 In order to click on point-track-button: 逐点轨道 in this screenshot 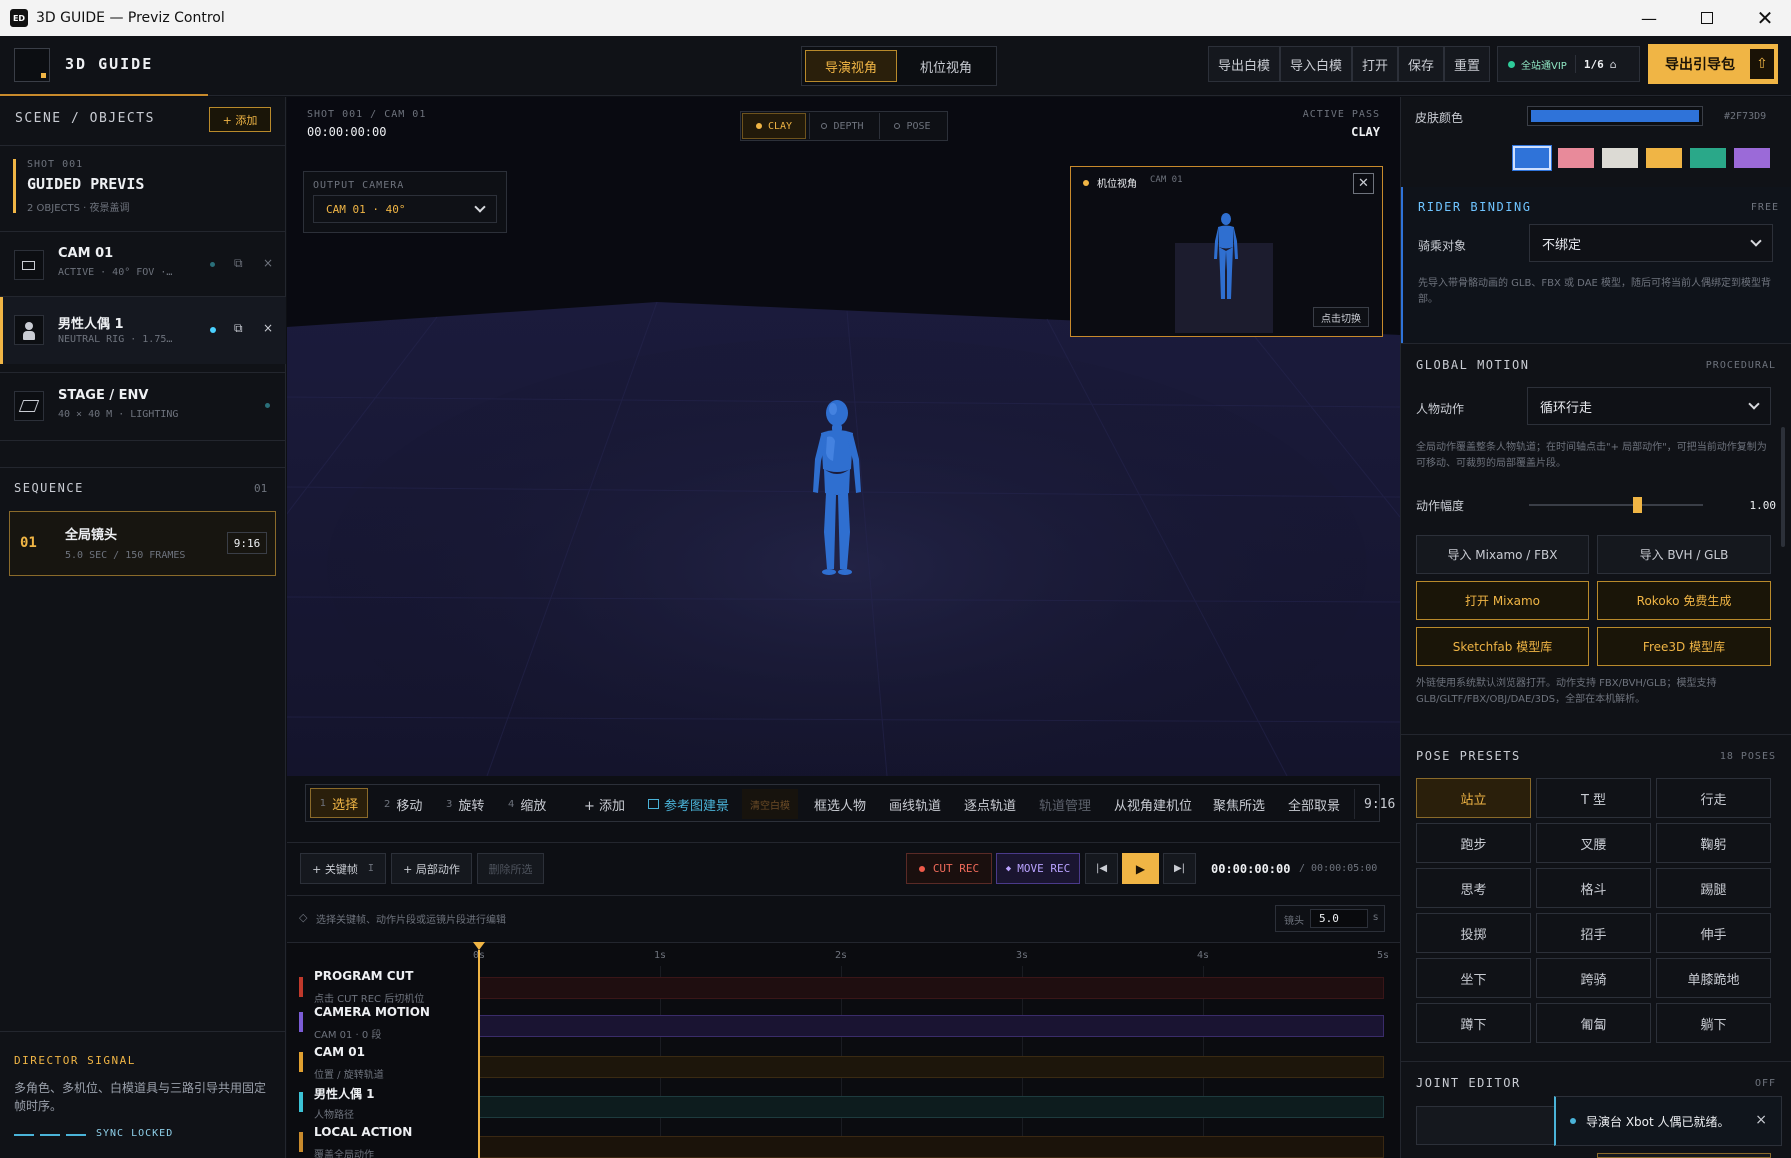, I will do `click(990, 804)`.